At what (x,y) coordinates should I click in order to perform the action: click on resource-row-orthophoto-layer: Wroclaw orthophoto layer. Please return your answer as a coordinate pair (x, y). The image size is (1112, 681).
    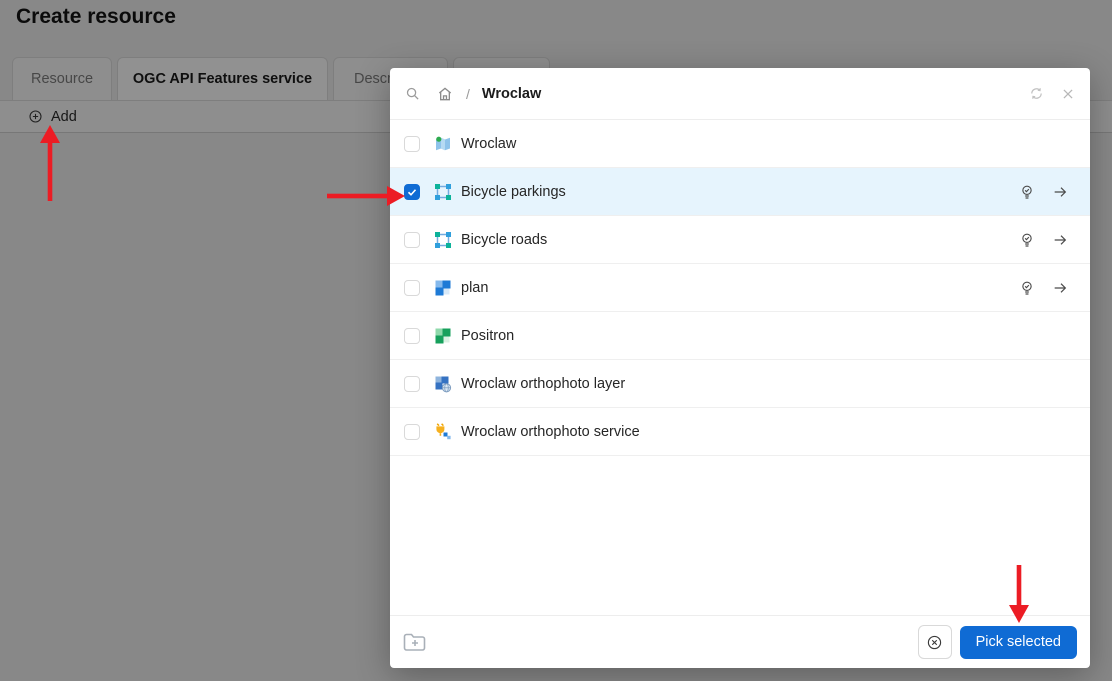
    Looking at the image, I should click on (740, 384).